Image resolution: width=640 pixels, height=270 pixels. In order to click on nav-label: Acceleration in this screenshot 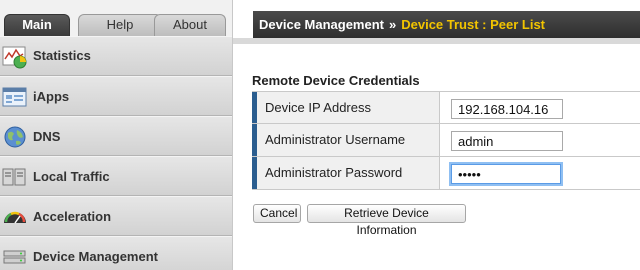, I will do `click(72, 216)`.